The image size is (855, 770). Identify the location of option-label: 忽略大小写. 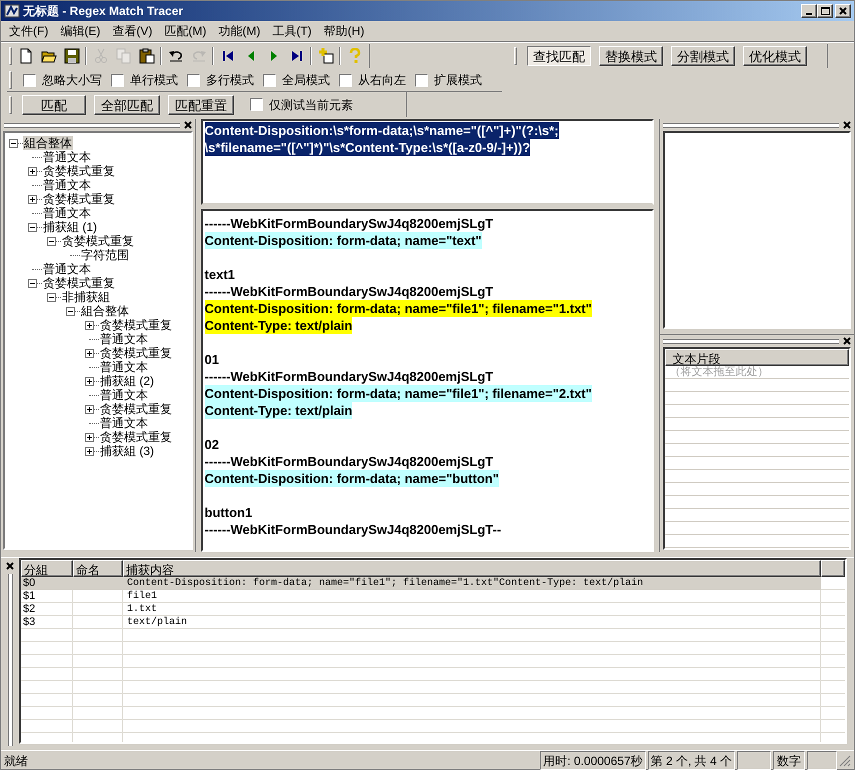
(72, 80).